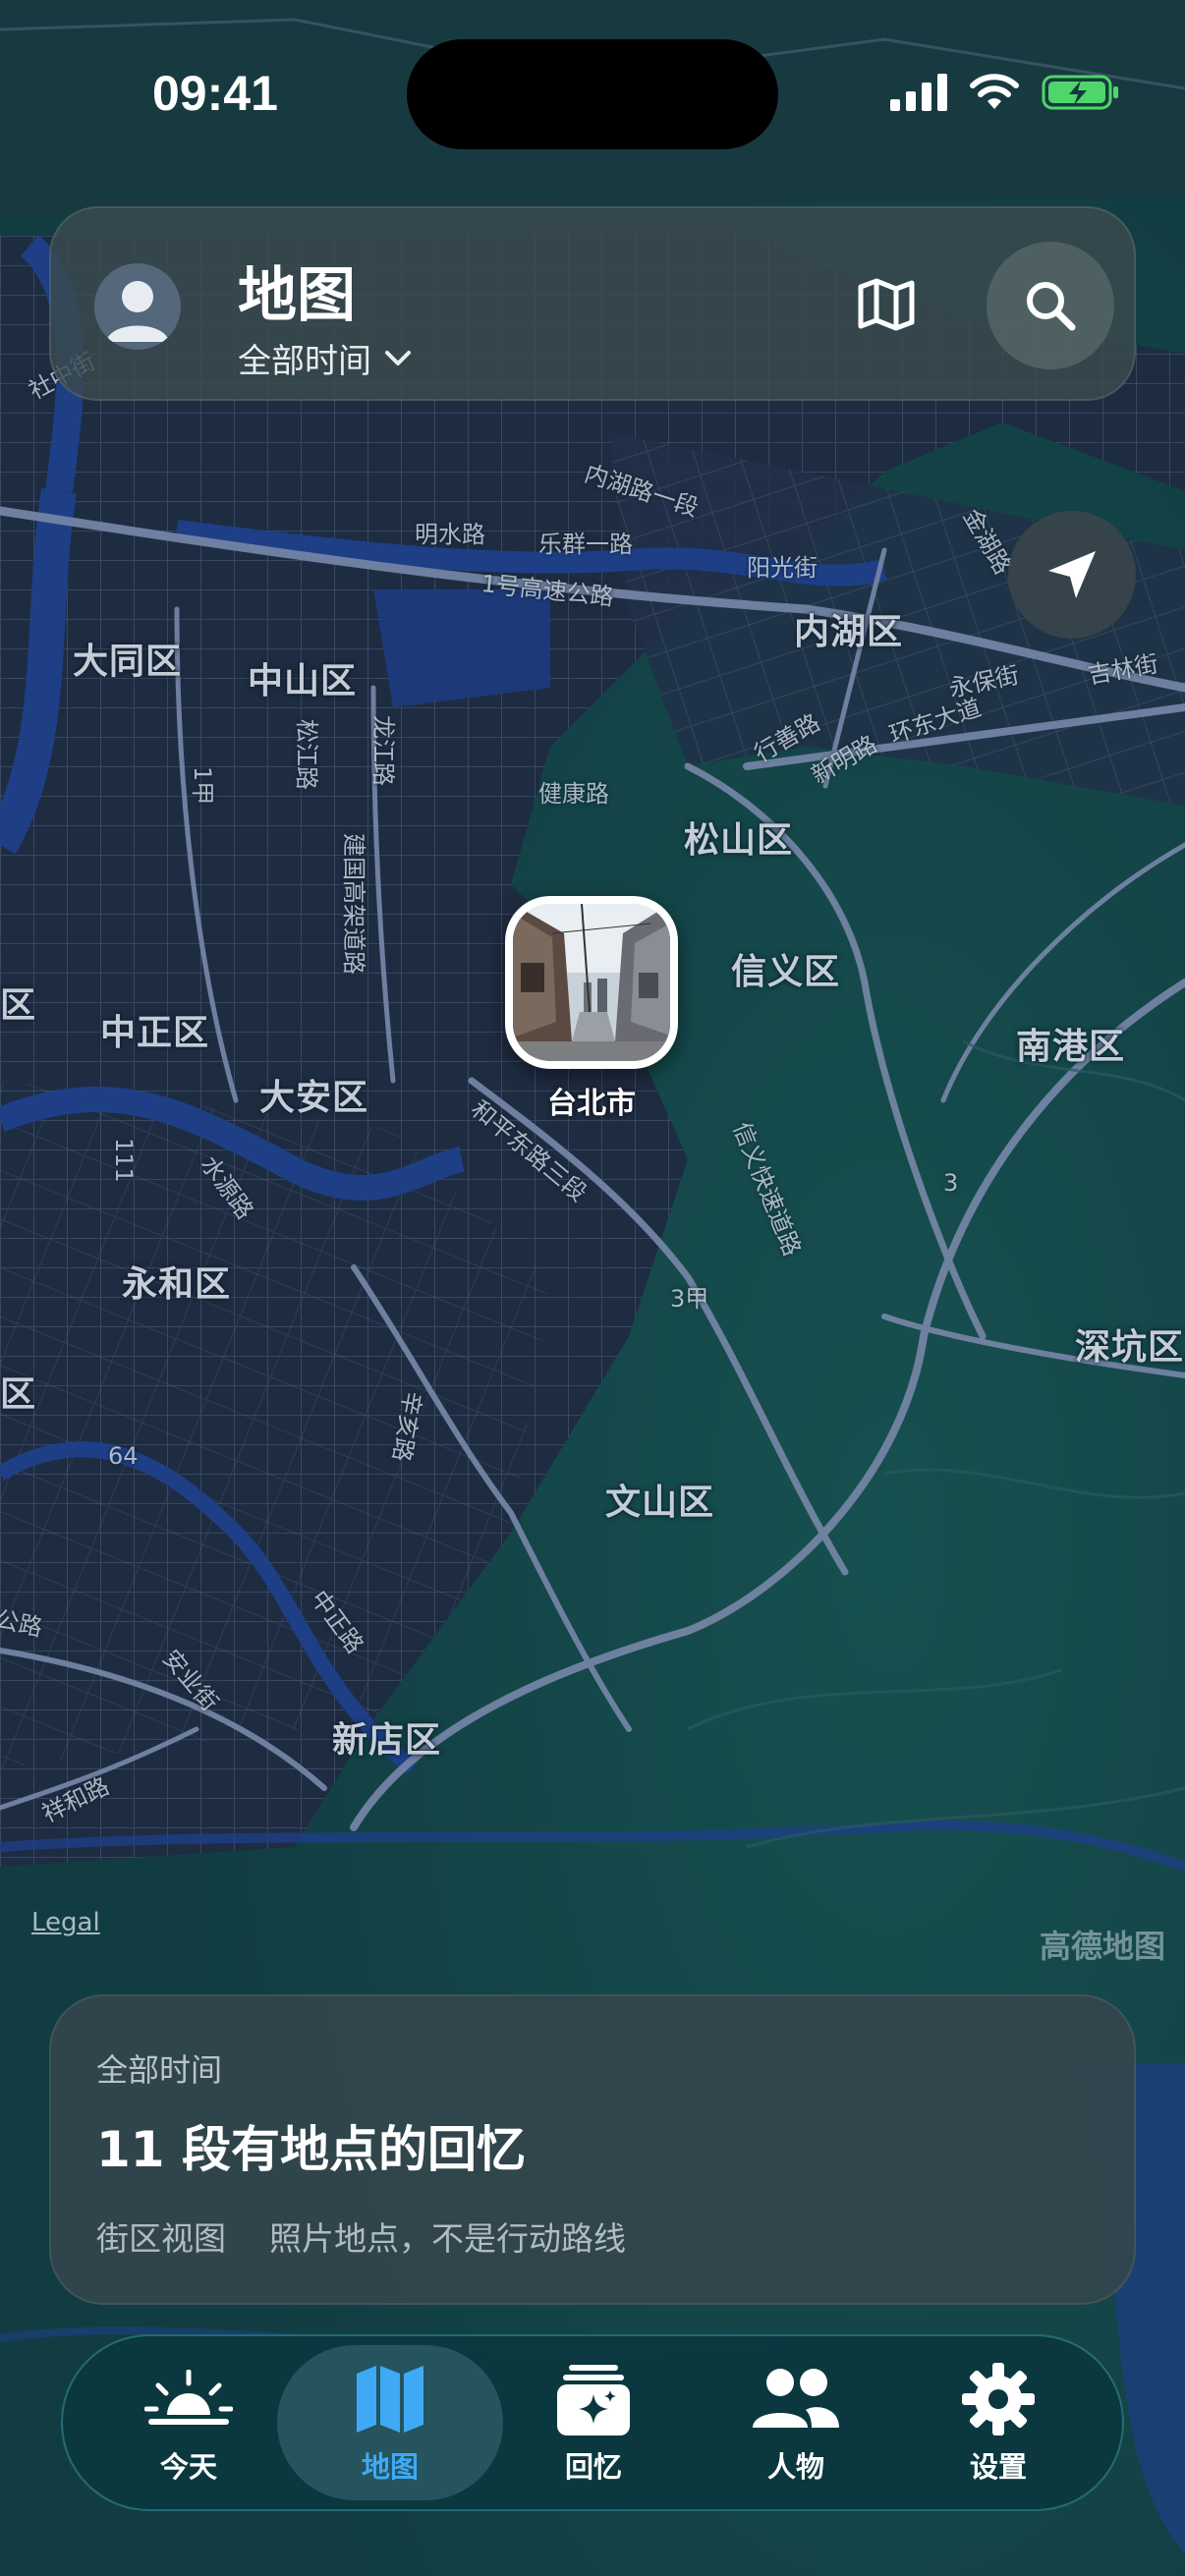 The width and height of the screenshot is (1185, 2576). Describe the element at coordinates (189, 2397) in the screenshot. I see `sunrise-icon` at that location.